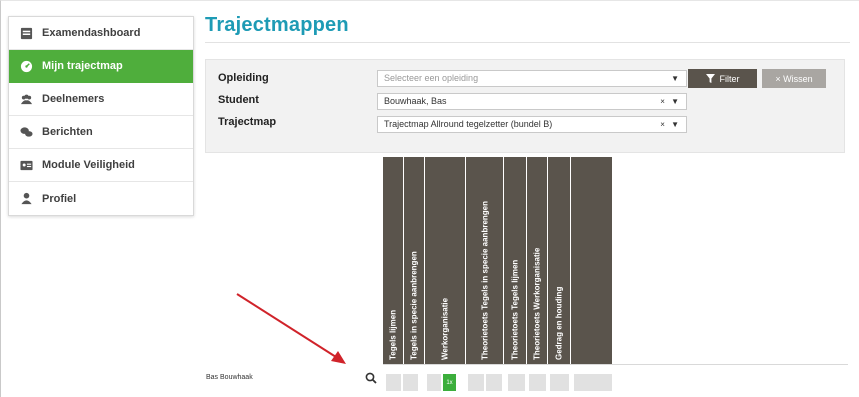 Image resolution: width=859 pixels, height=397 pixels. What do you see at coordinates (515, 309) in the screenshot?
I see `column-header-label: Theorietoets Tegels lijmen` at bounding box center [515, 309].